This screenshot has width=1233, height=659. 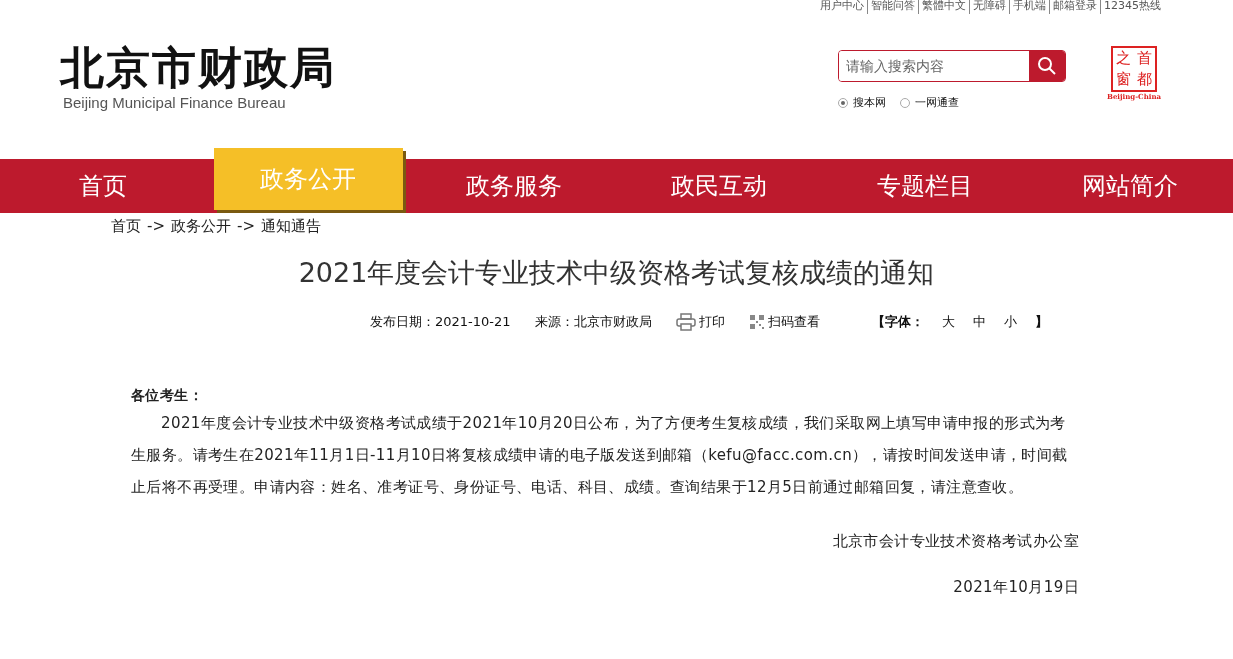 What do you see at coordinates (290, 226) in the screenshot?
I see `breadcrumb-link: 通知通告` at bounding box center [290, 226].